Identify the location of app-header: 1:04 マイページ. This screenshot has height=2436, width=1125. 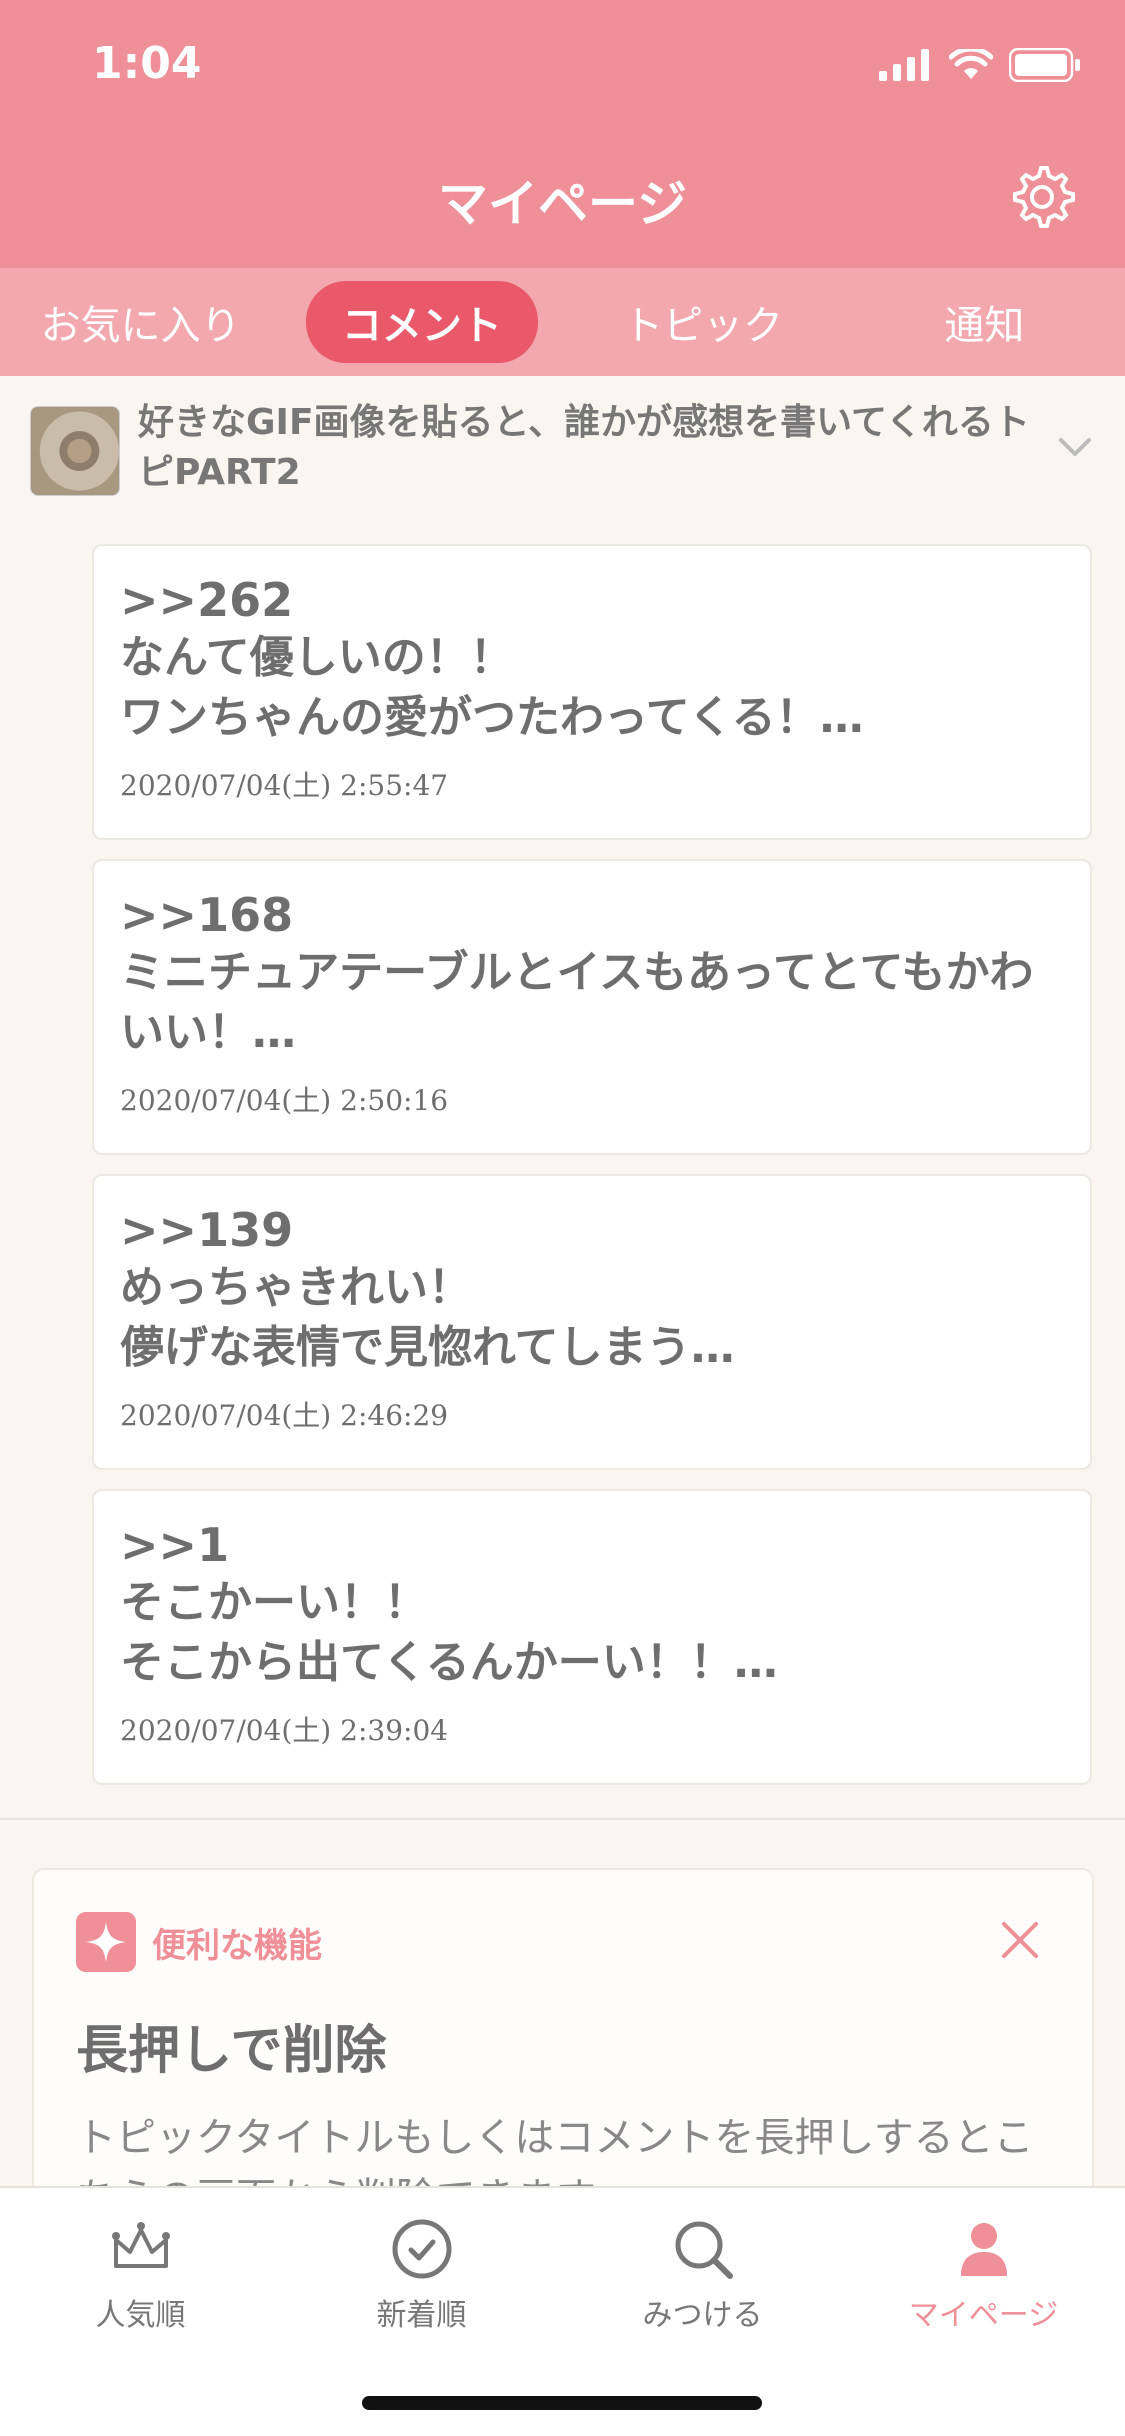
(562, 134).